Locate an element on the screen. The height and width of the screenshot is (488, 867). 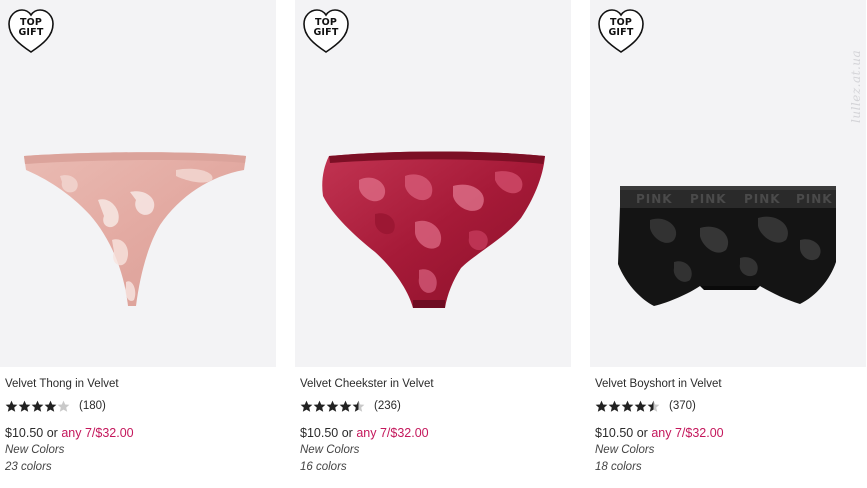
product-name: Velvet Boyshort in Velvet is located at coordinates (658, 384).